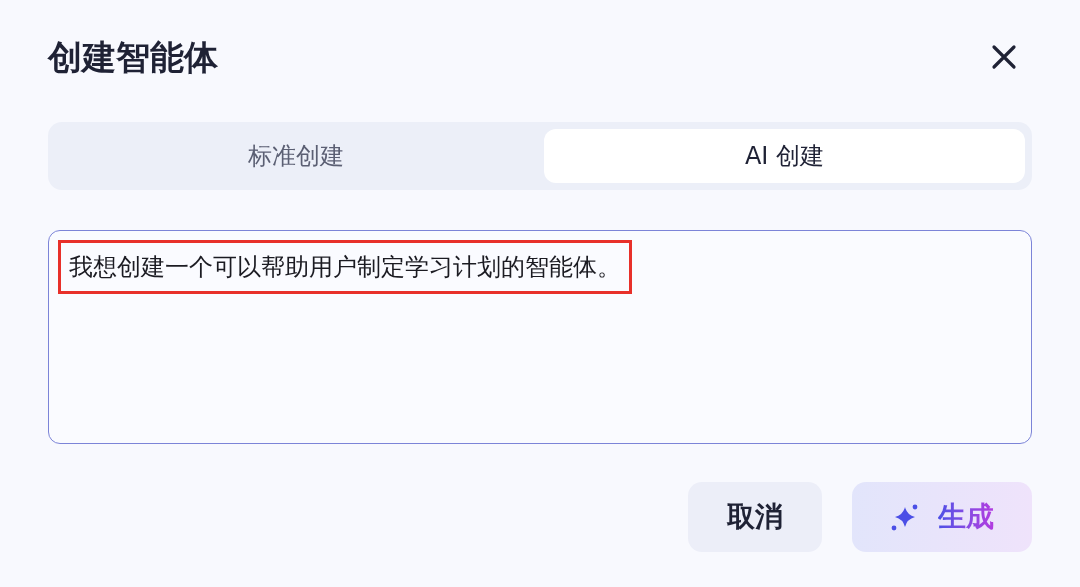 This screenshot has height=587, width=1080. I want to click on cancel-button: 取消, so click(755, 517).